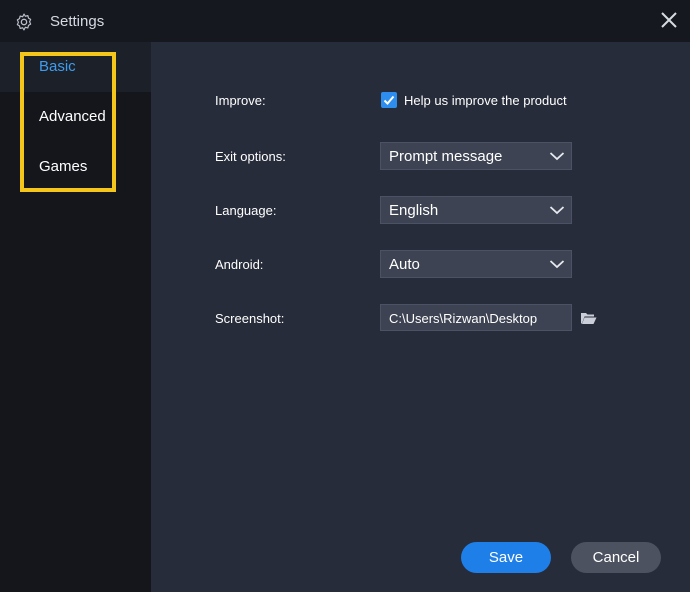 The height and width of the screenshot is (592, 690). I want to click on exit-options-select: Prompt message, so click(476, 156).